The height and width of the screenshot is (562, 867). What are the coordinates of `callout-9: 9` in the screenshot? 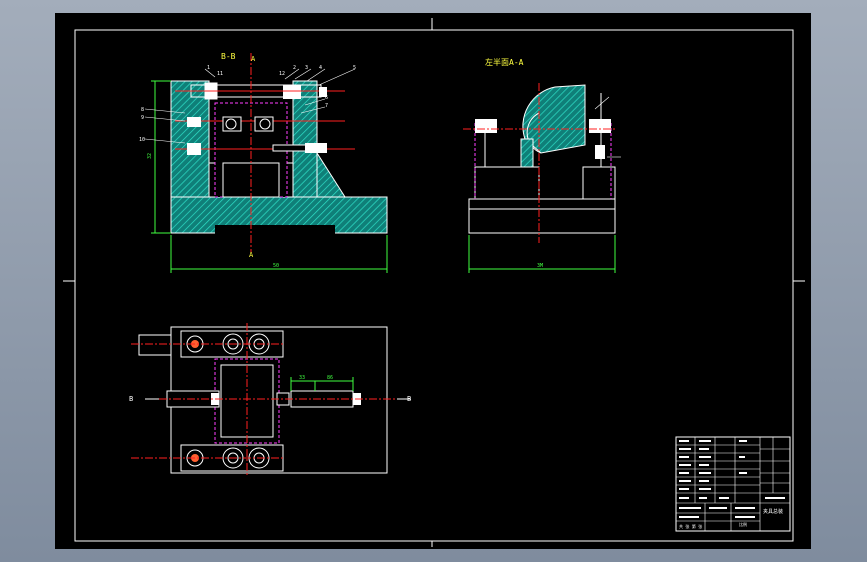 It's located at (142, 118).